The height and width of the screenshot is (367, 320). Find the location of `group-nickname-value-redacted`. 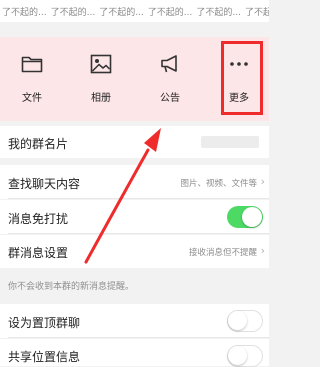

group-nickname-value-redacted is located at coordinates (230, 142).